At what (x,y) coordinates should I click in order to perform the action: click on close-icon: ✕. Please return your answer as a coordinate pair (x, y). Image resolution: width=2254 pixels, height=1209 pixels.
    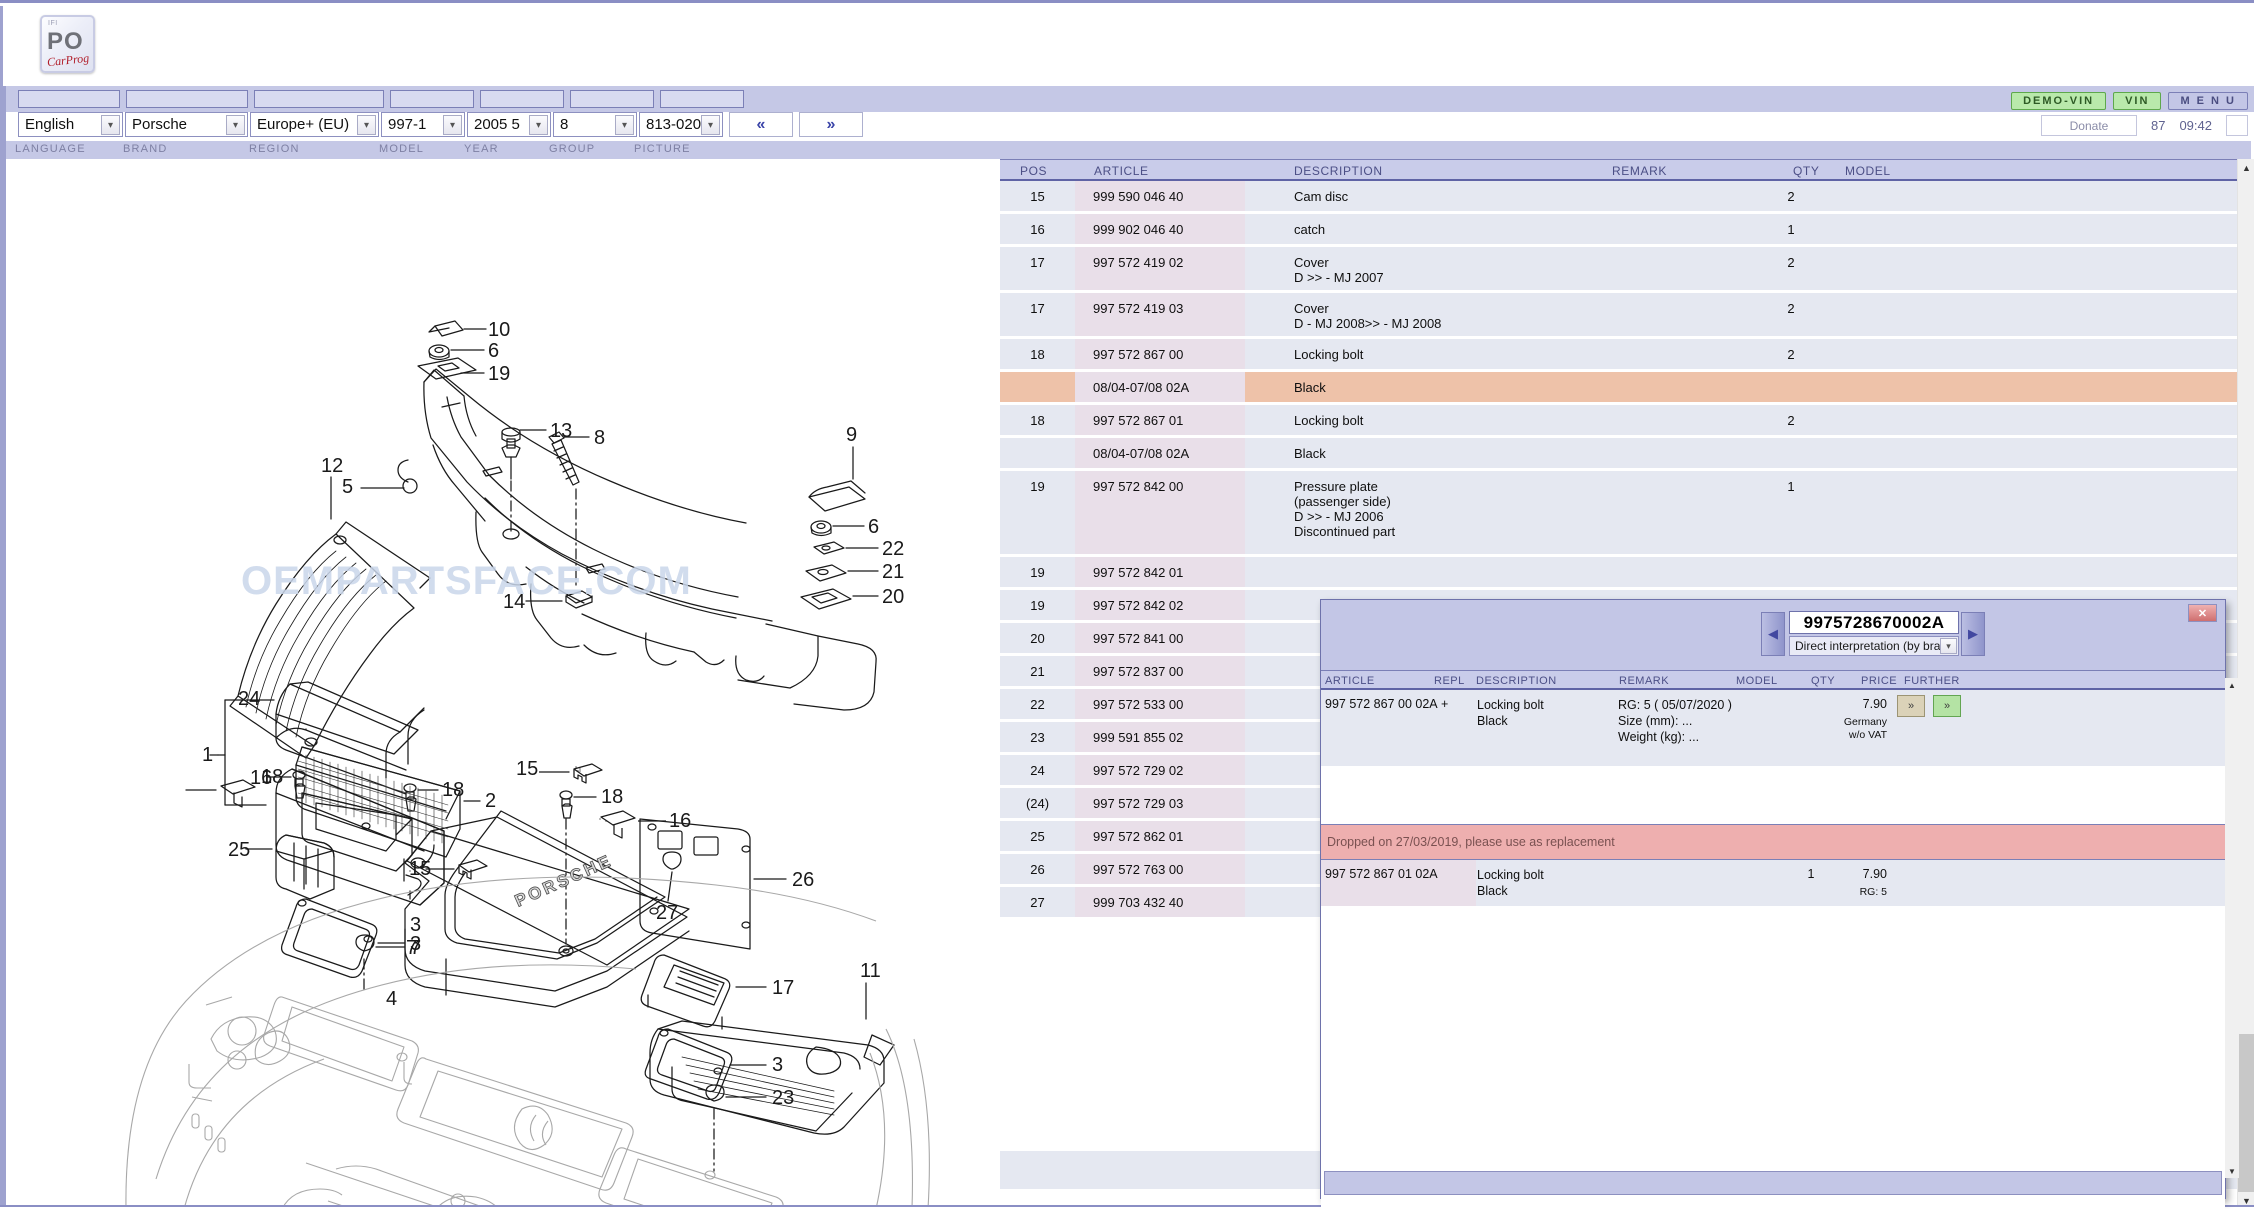
    Looking at the image, I should click on (2202, 613).